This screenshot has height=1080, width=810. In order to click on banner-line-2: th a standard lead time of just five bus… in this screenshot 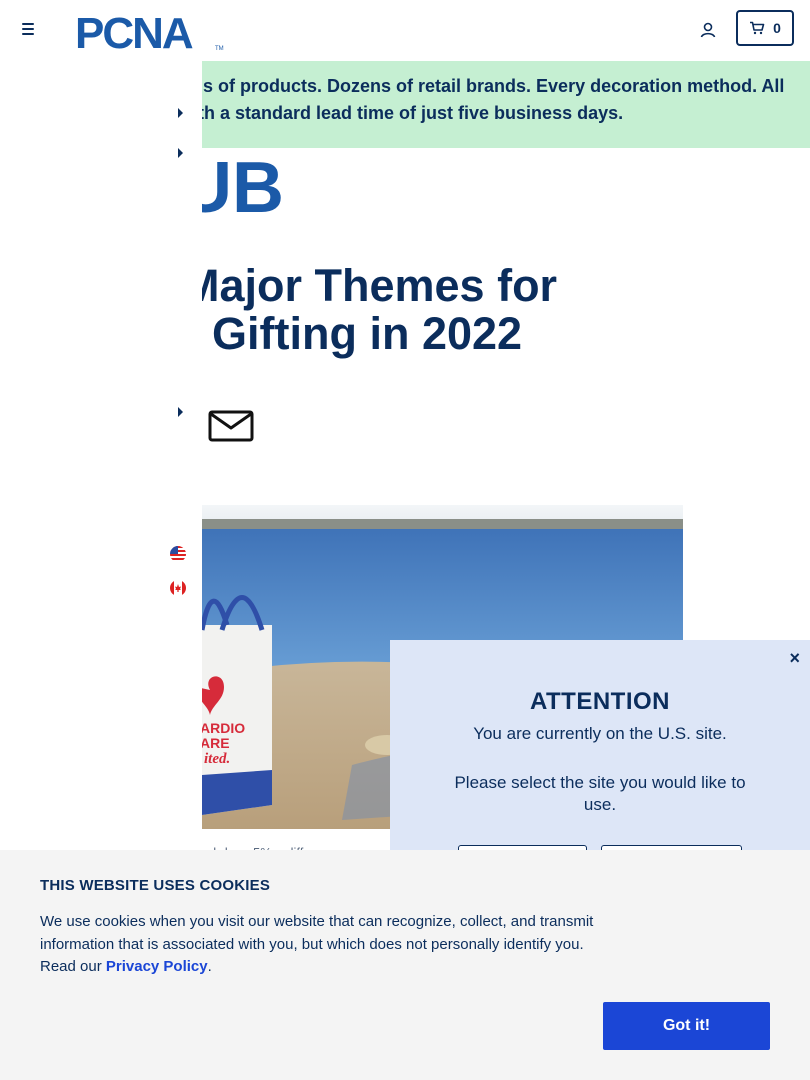, I will do `click(413, 113)`.